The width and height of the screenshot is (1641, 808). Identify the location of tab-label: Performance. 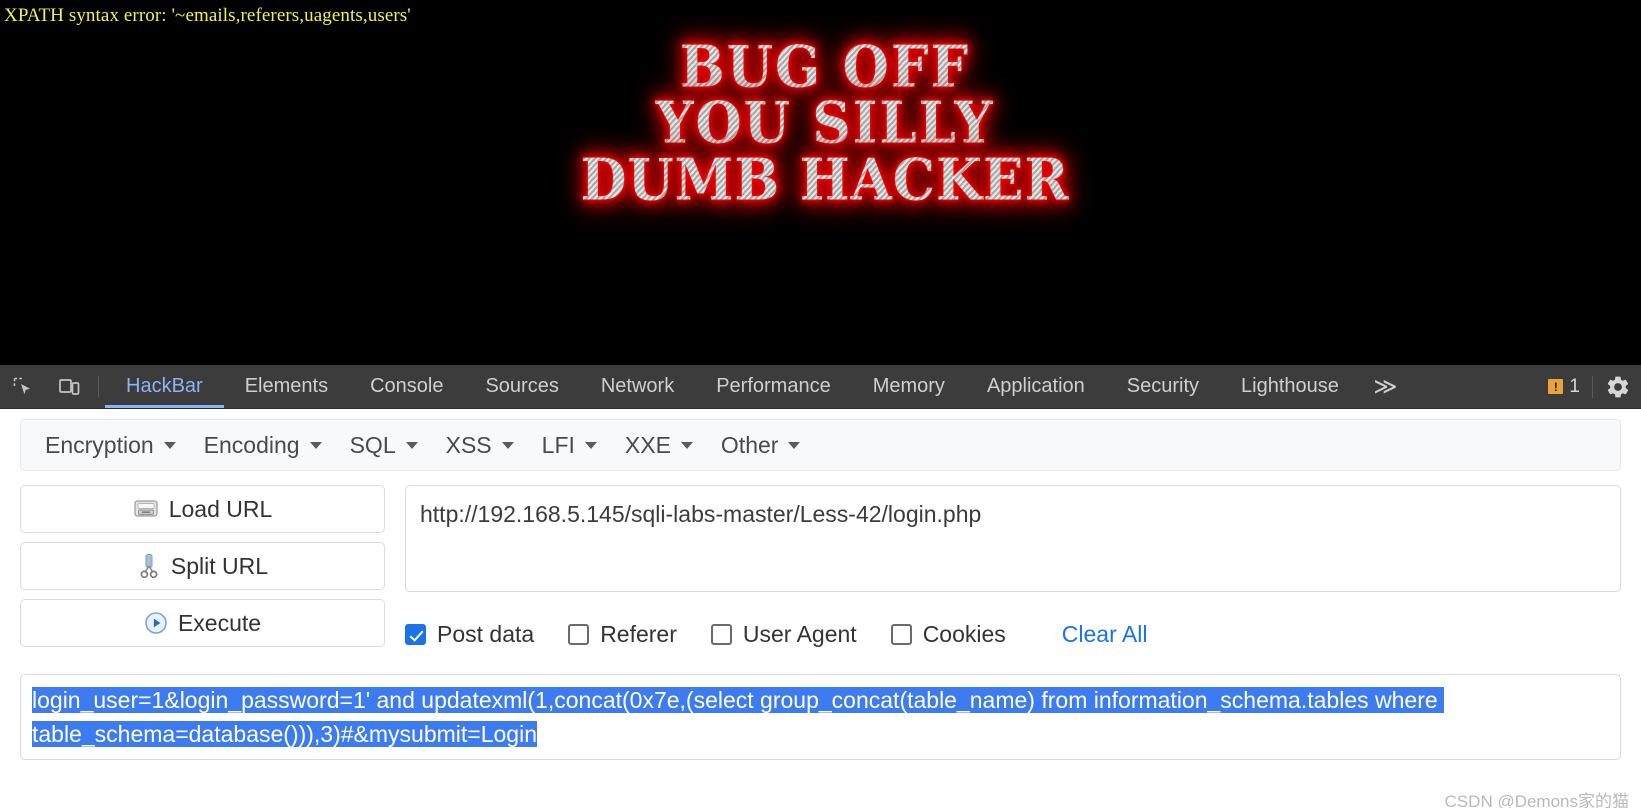
(773, 386).